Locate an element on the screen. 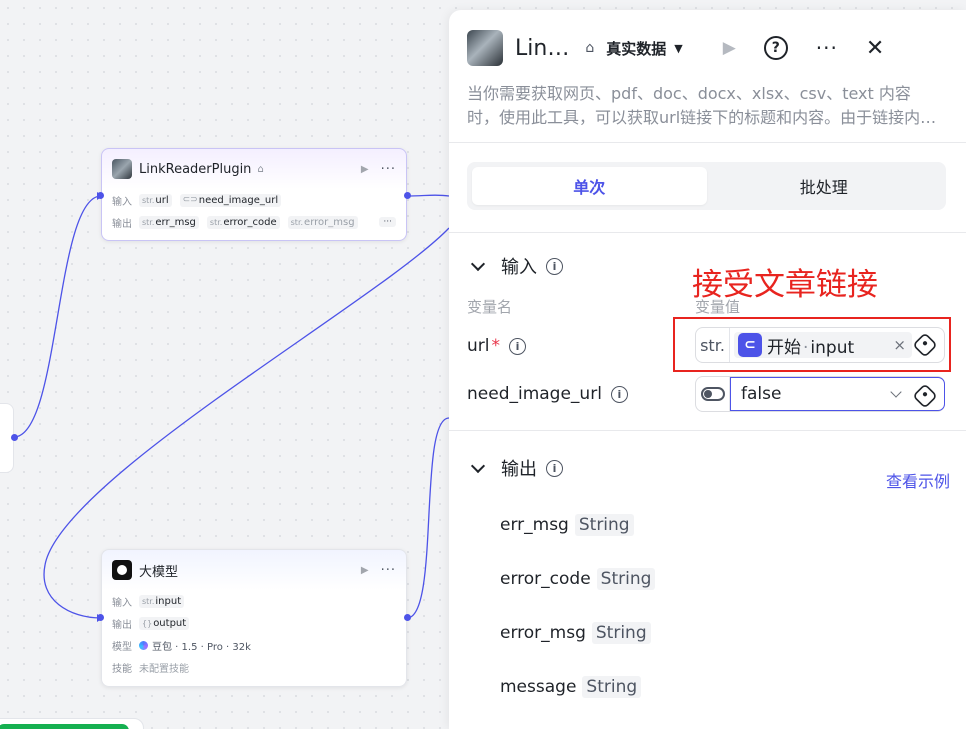 The width and height of the screenshot is (966, 729). data-mode-select: 真实数据 is located at coordinates (636, 48).